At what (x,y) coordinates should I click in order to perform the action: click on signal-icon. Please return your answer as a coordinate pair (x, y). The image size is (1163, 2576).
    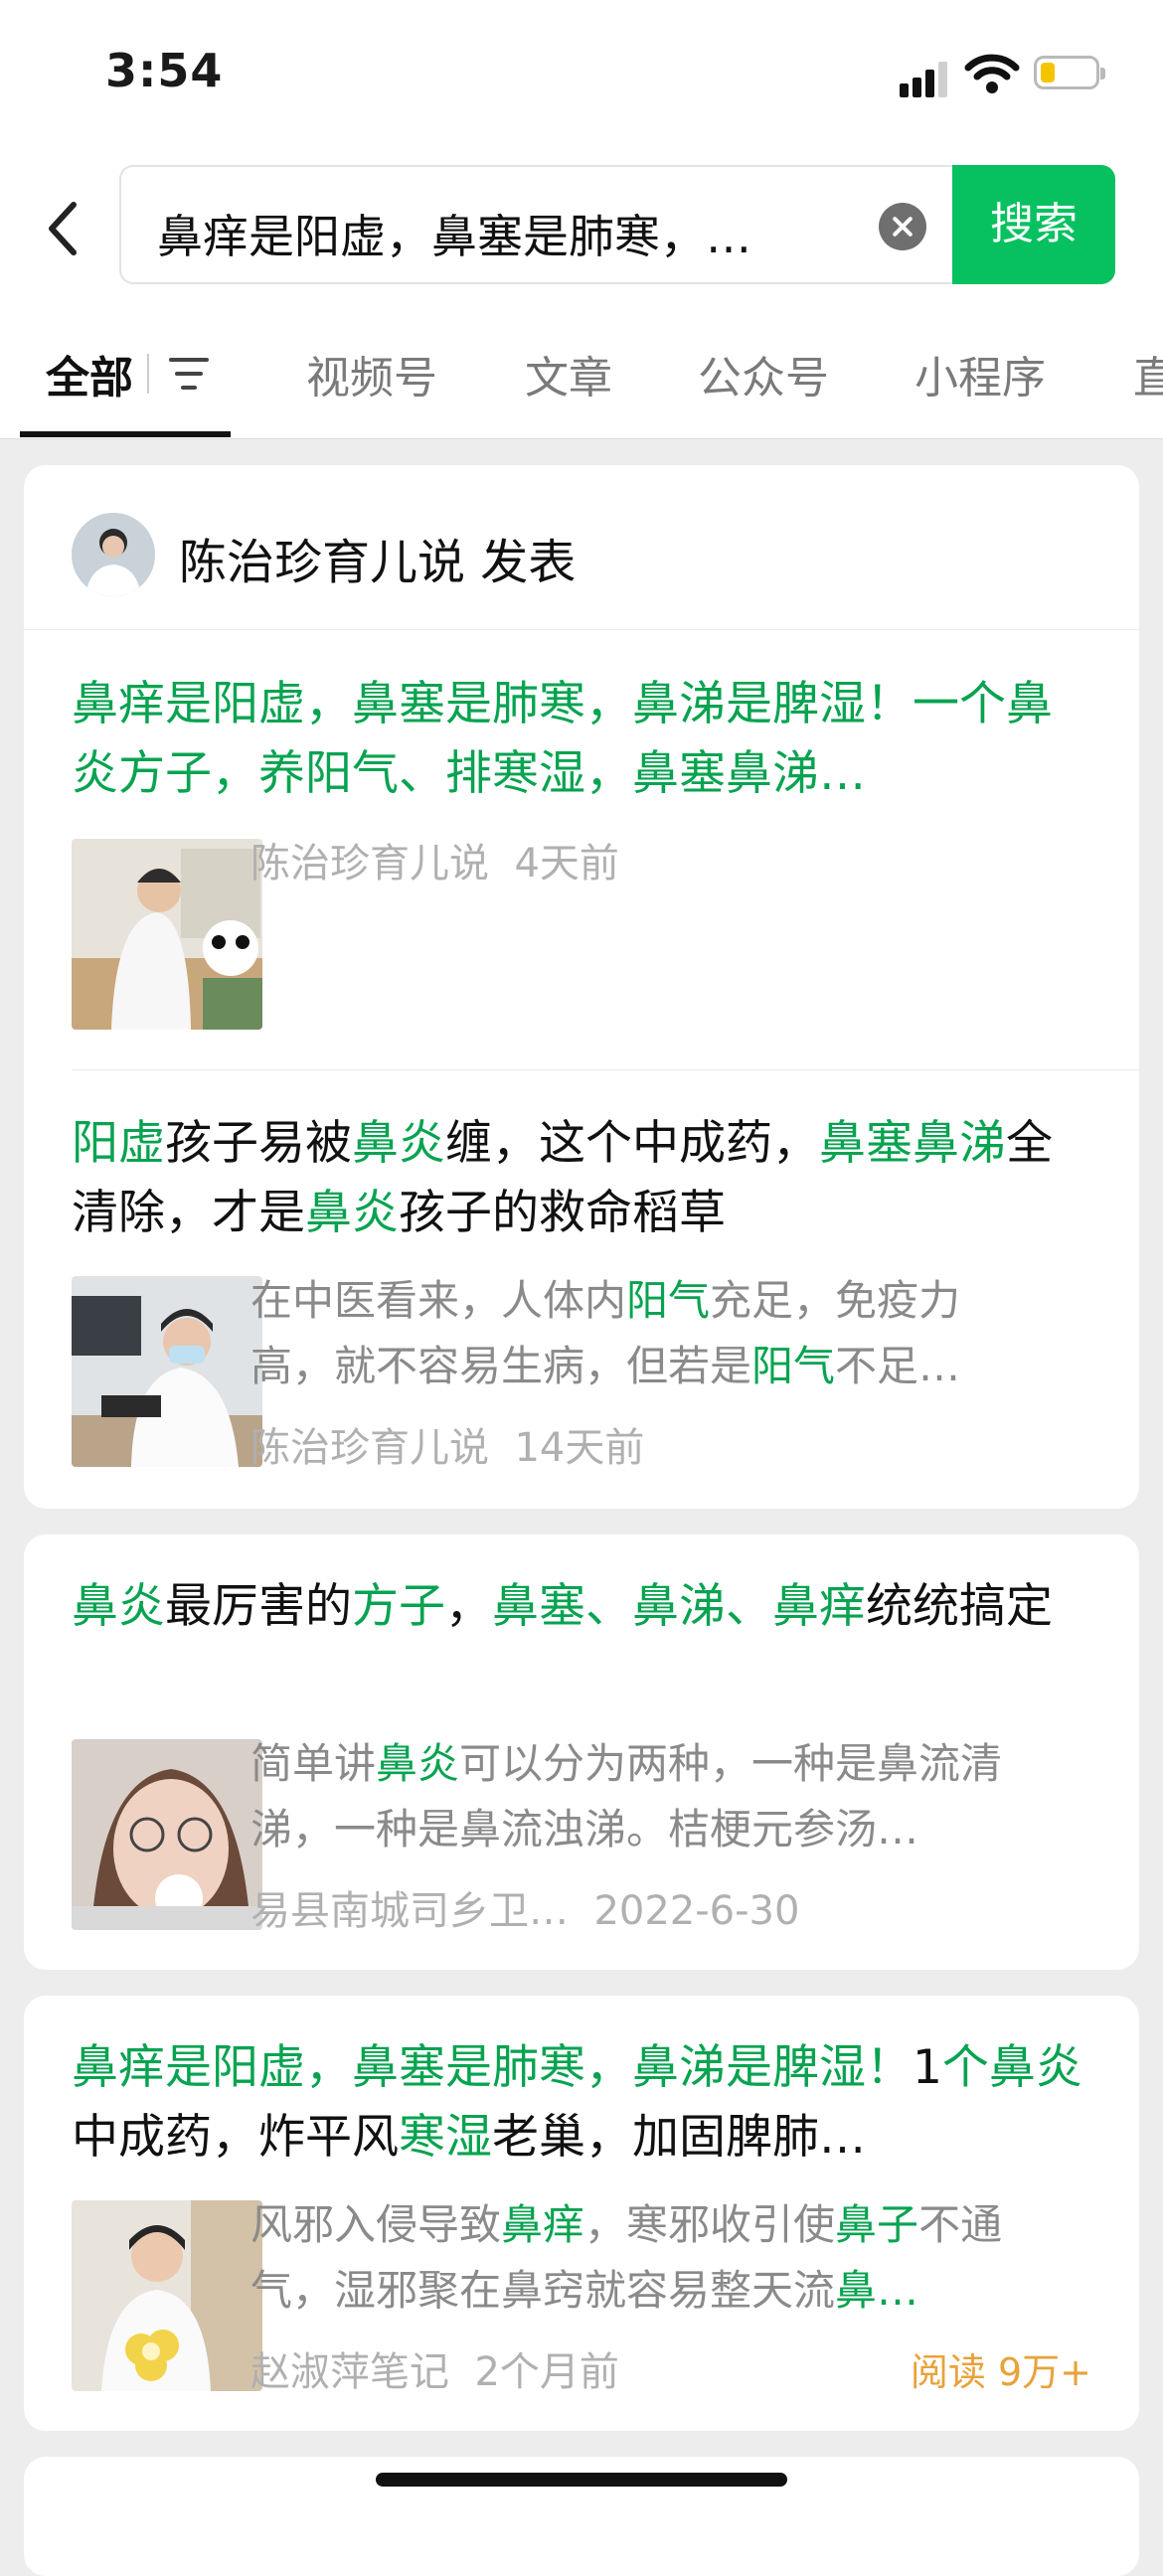
    Looking at the image, I should click on (924, 77).